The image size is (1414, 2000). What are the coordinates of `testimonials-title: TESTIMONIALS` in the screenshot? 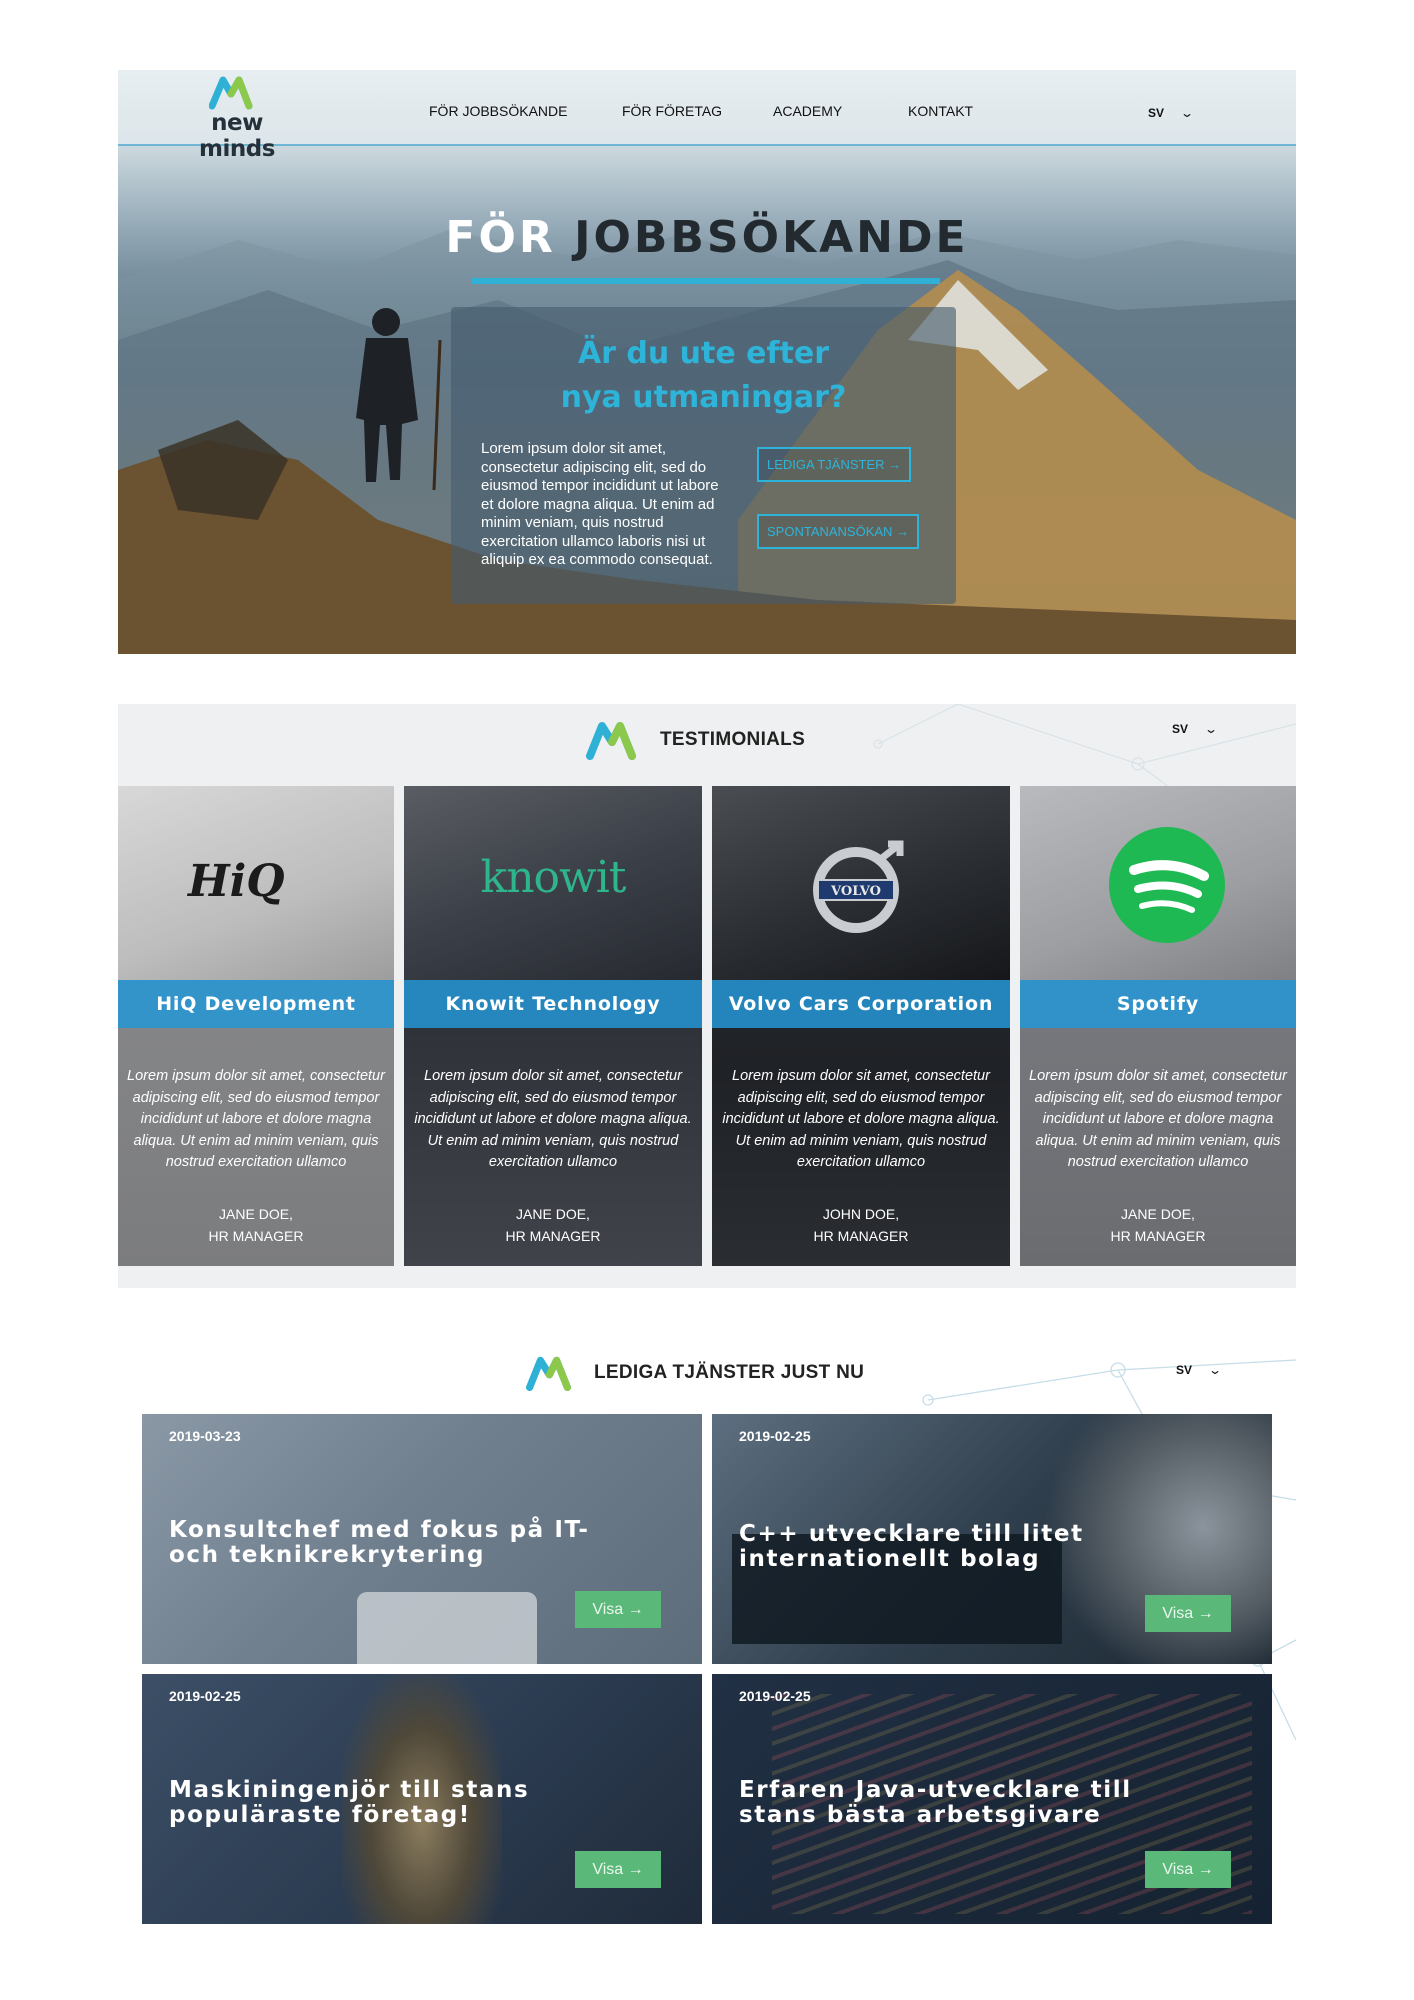 It's located at (733, 739).